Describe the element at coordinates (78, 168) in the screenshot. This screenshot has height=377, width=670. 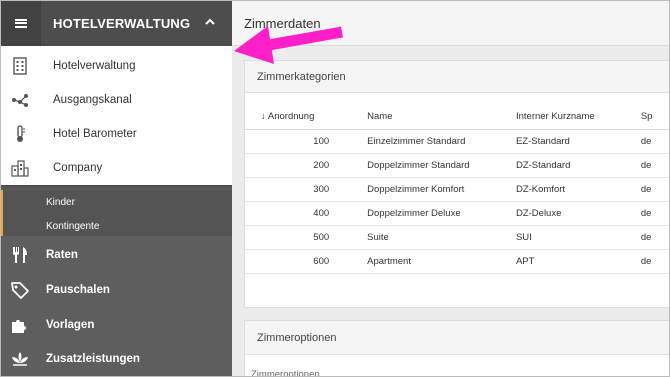
I see `dropdown-item-label: Company` at that location.